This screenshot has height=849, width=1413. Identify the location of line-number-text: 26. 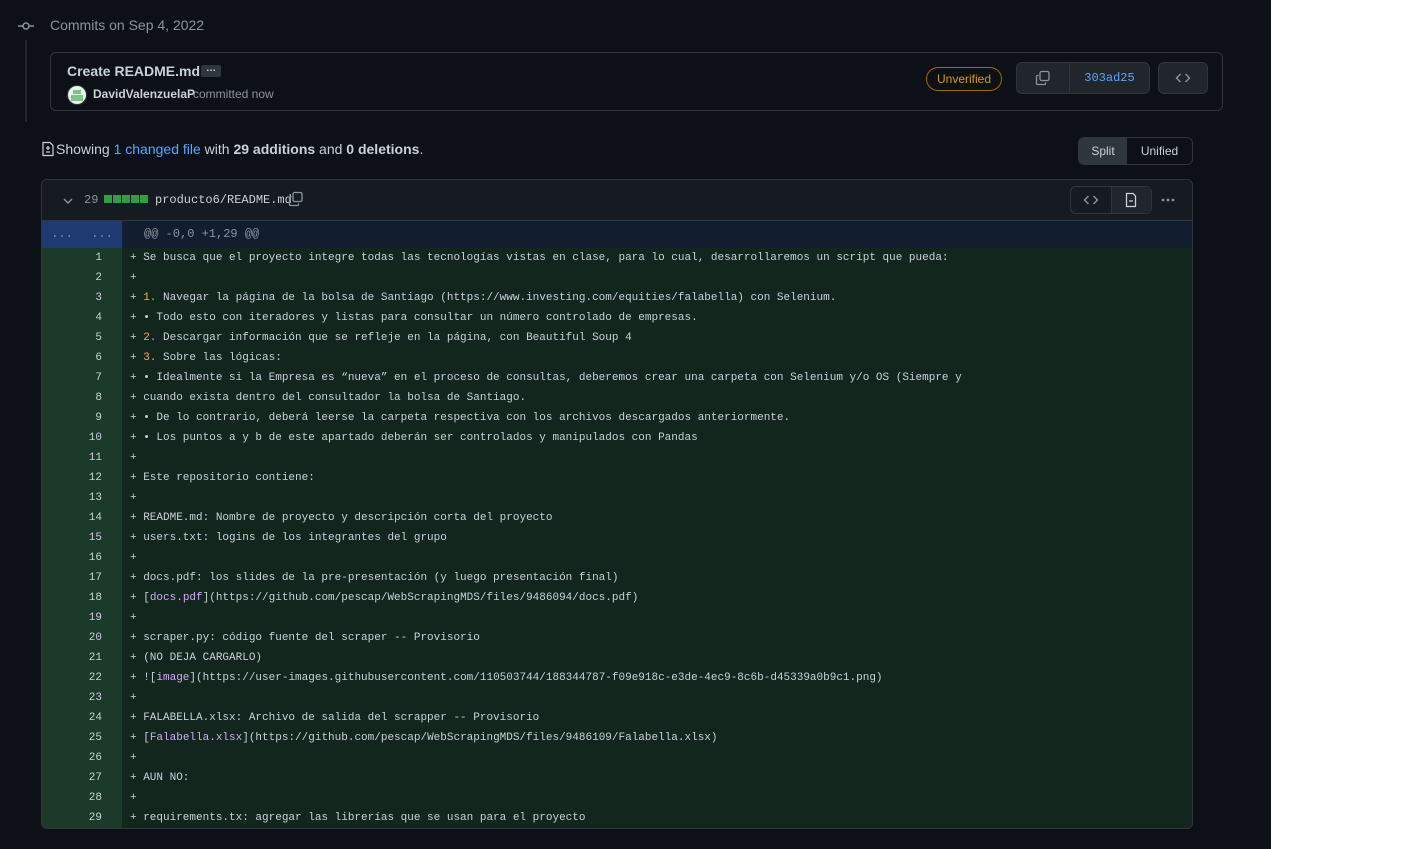
(95, 758).